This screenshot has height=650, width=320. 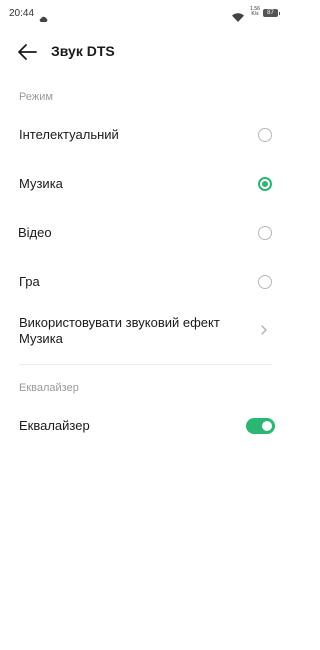 I want to click on network-speed-unit: K/s, so click(x=255, y=14).